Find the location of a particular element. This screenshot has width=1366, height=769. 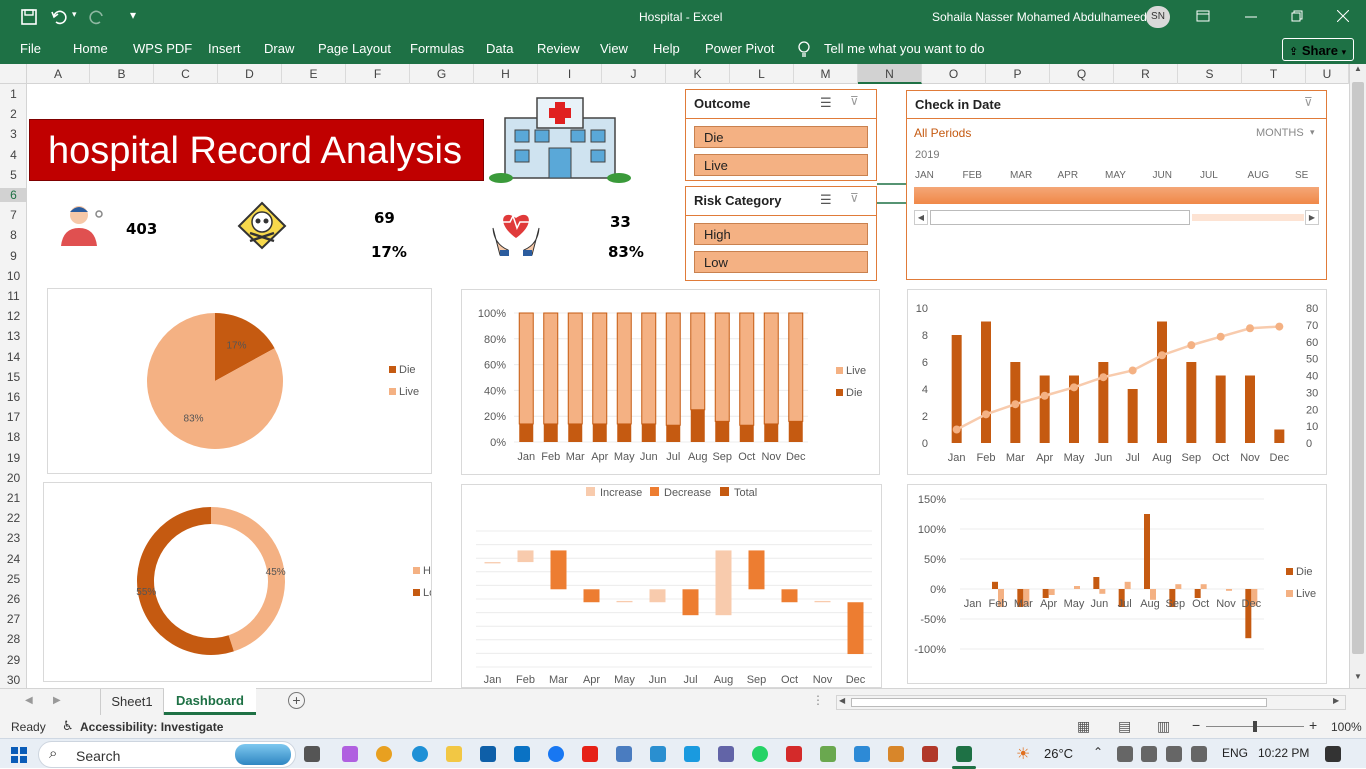

column-header: R is located at coordinates (1146, 74).